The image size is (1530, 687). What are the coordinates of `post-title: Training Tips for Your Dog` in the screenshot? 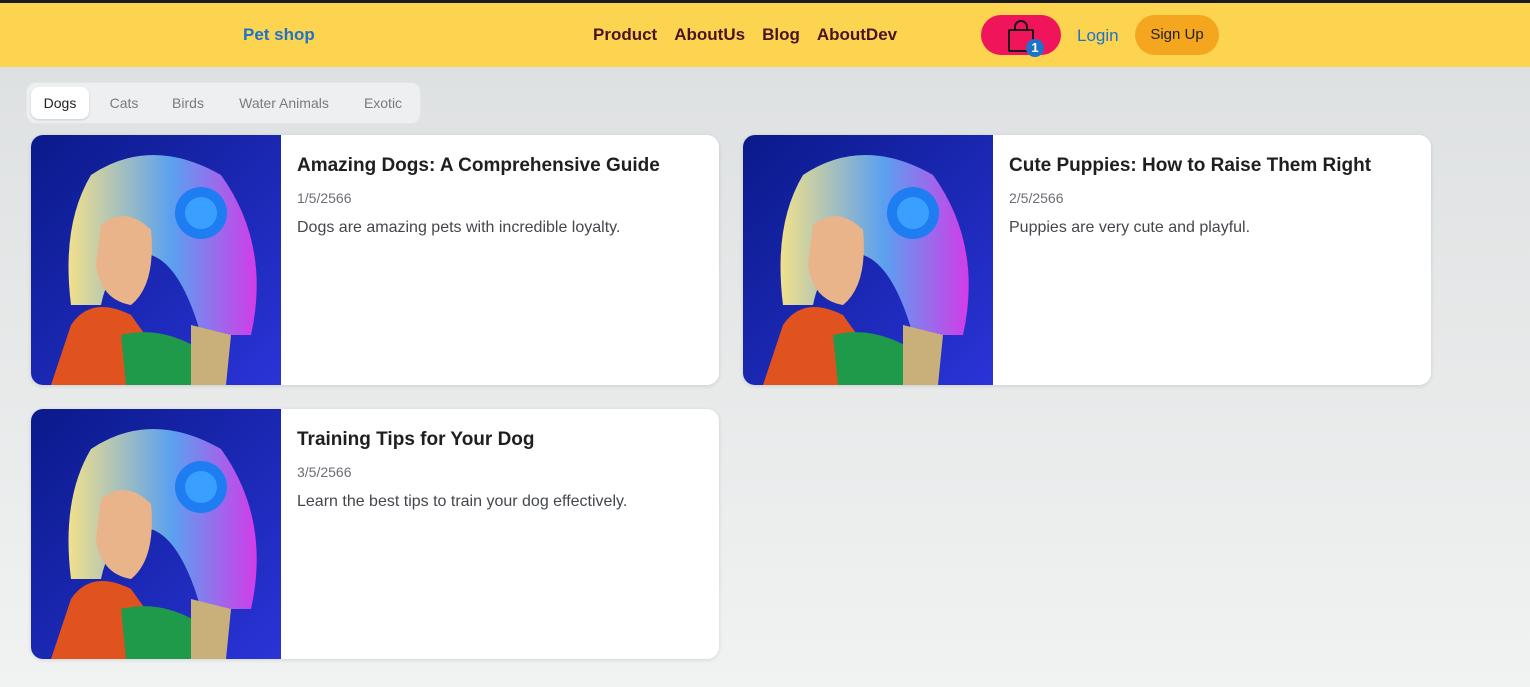 It's located at (416, 440).